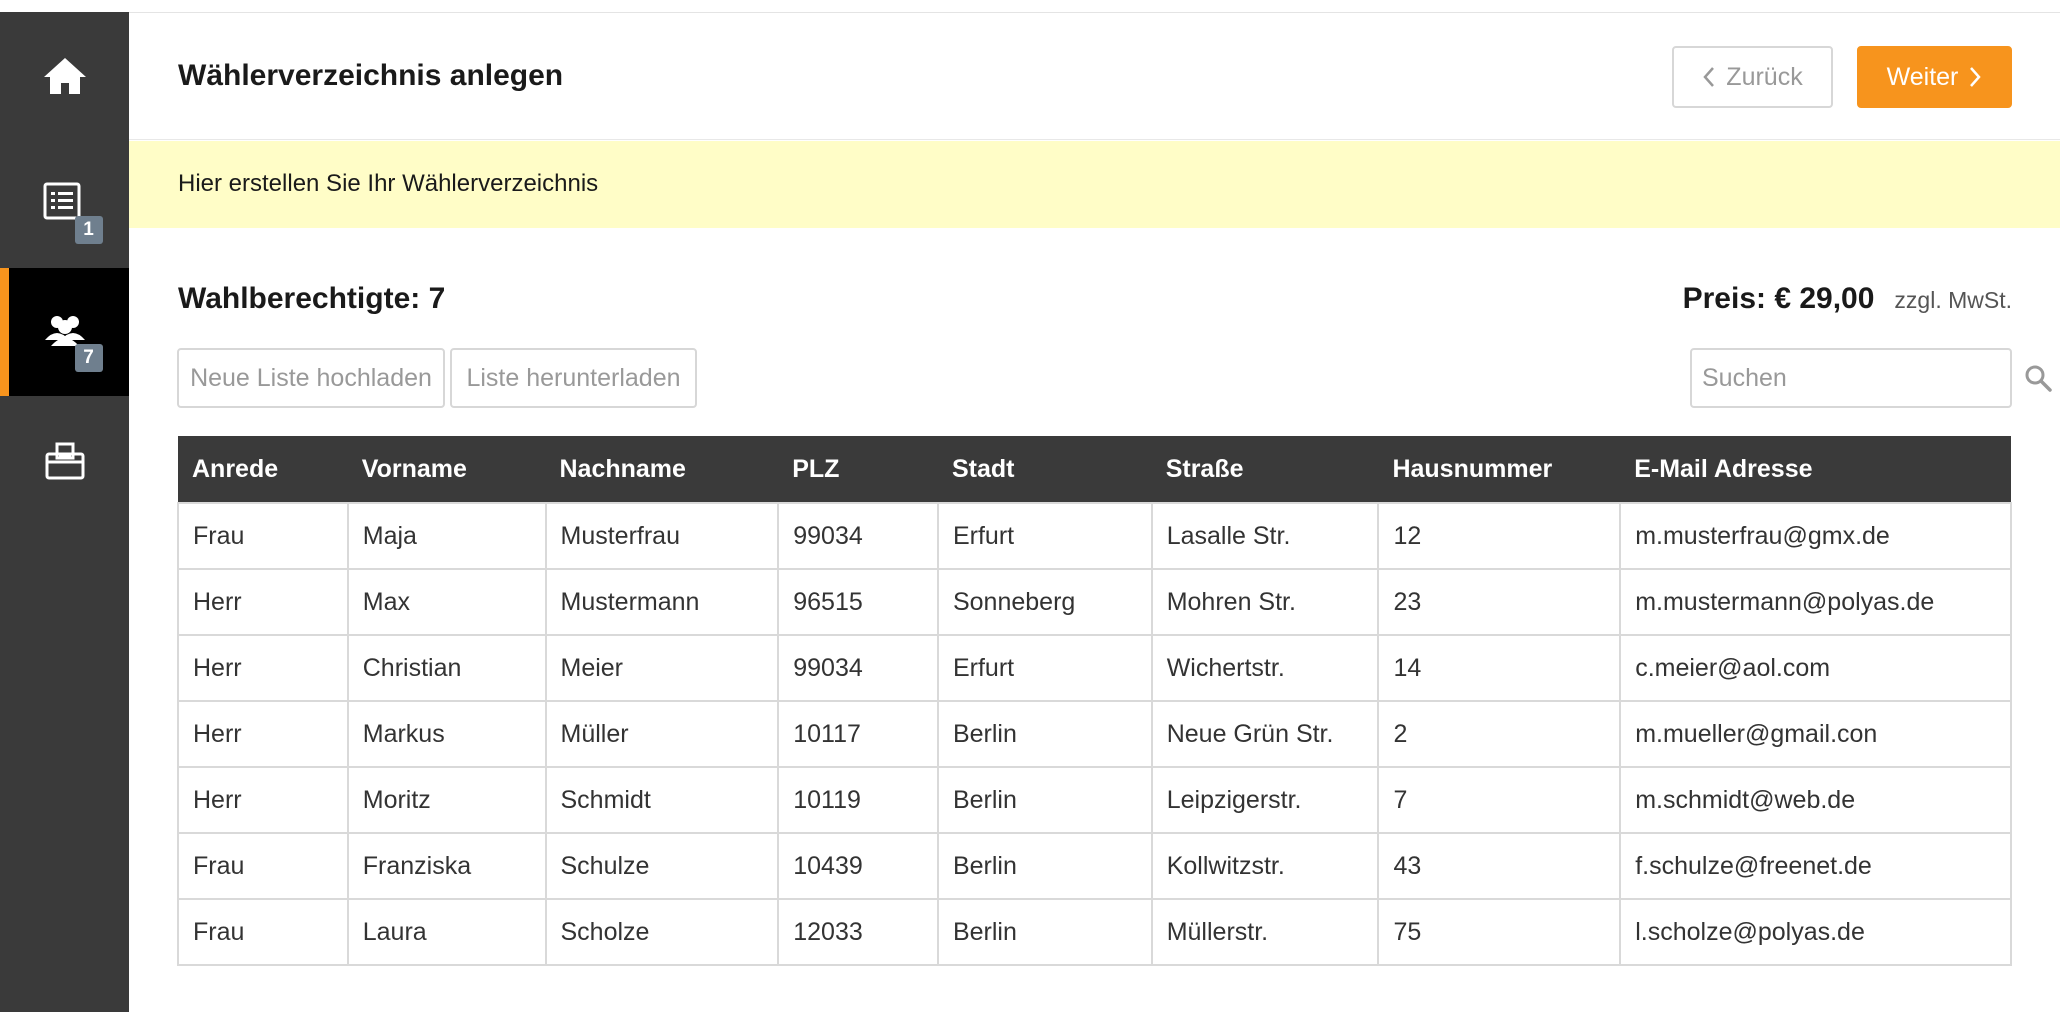 This screenshot has height=1012, width=2060. I want to click on column-header: Straße, so click(1265, 469).